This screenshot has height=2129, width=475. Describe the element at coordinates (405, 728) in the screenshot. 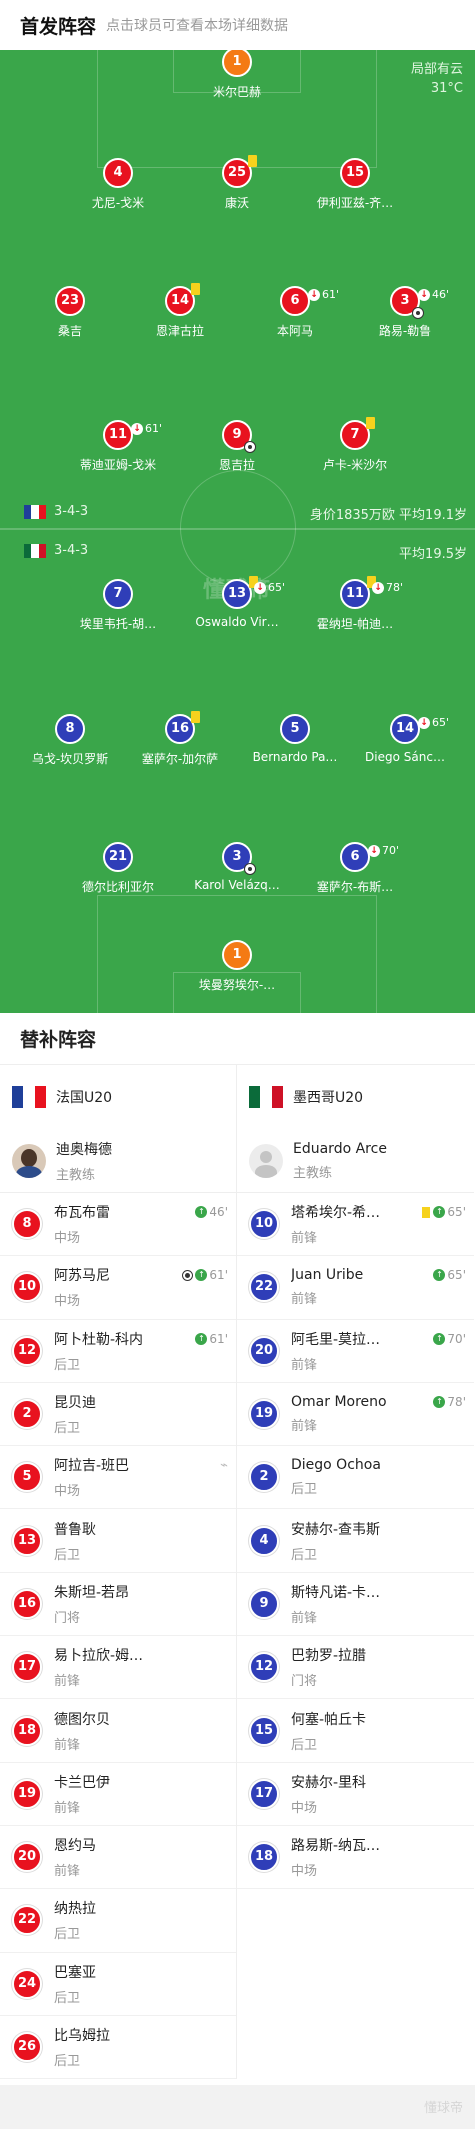

I see `player-number: 14` at that location.